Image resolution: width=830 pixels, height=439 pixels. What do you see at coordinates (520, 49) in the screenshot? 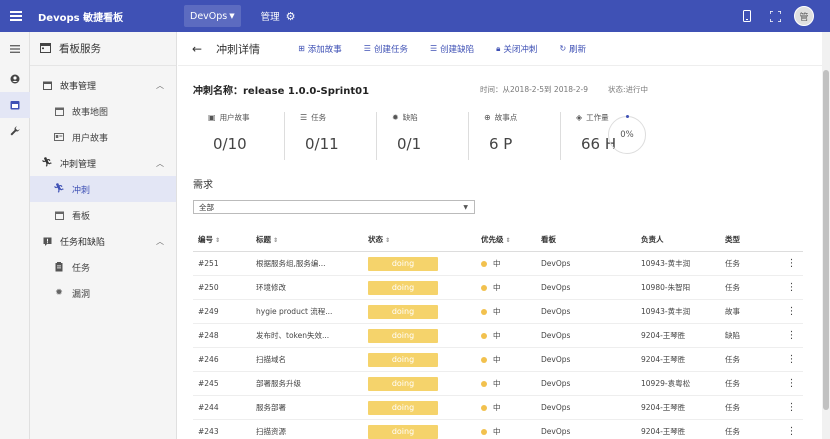
I see `close-sprint-label: 关闭冲刺` at bounding box center [520, 49].